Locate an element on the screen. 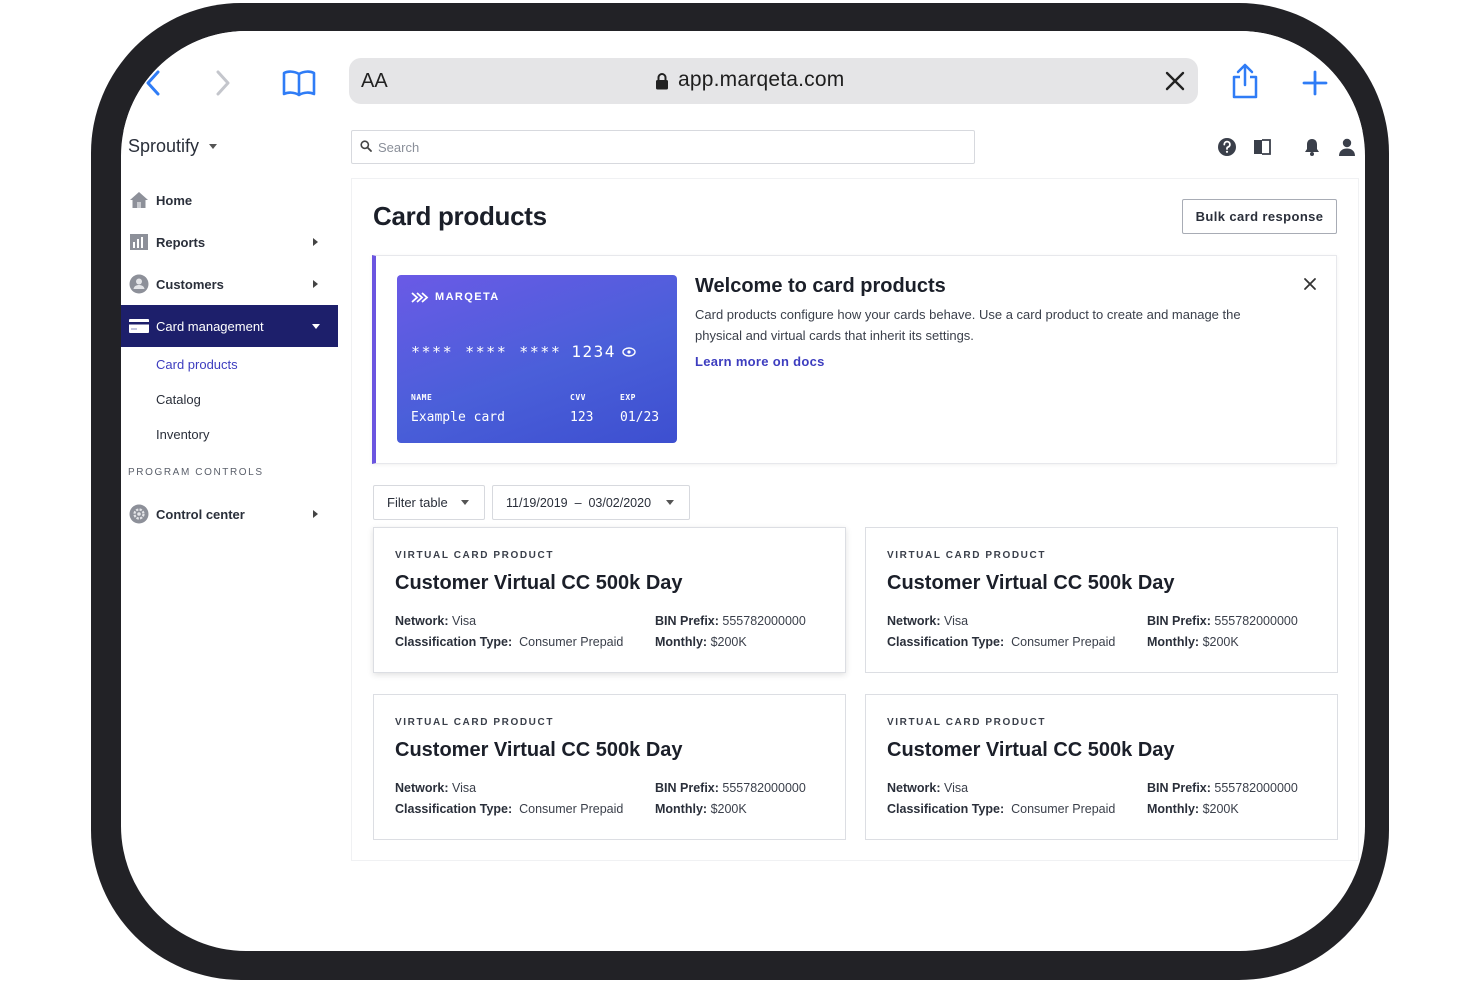 Image resolution: width=1480 pixels, height=987 pixels. address-bar: AA app.marqeta.com is located at coordinates (773, 81).